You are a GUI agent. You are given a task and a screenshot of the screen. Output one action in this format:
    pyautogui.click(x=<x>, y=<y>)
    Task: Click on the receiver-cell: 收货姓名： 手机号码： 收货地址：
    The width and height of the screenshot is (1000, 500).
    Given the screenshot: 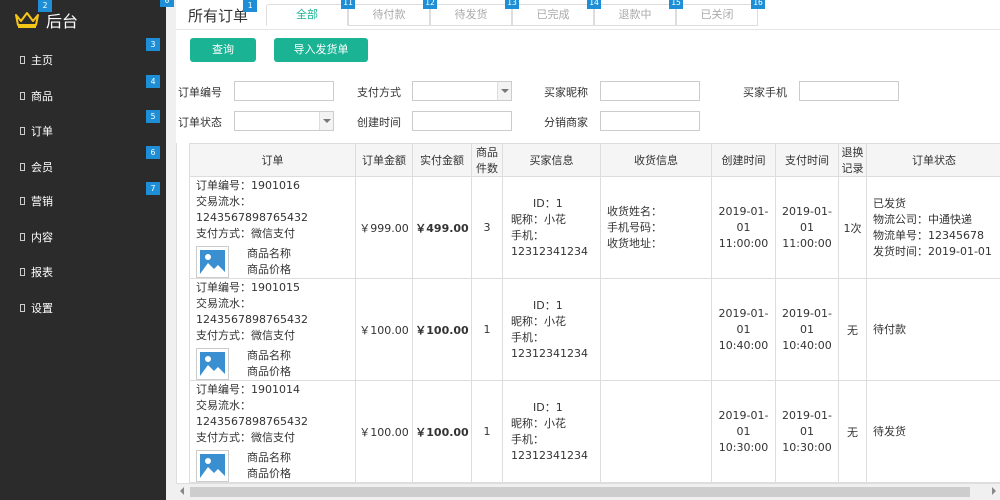 What is the action you would take?
    pyautogui.click(x=656, y=227)
    